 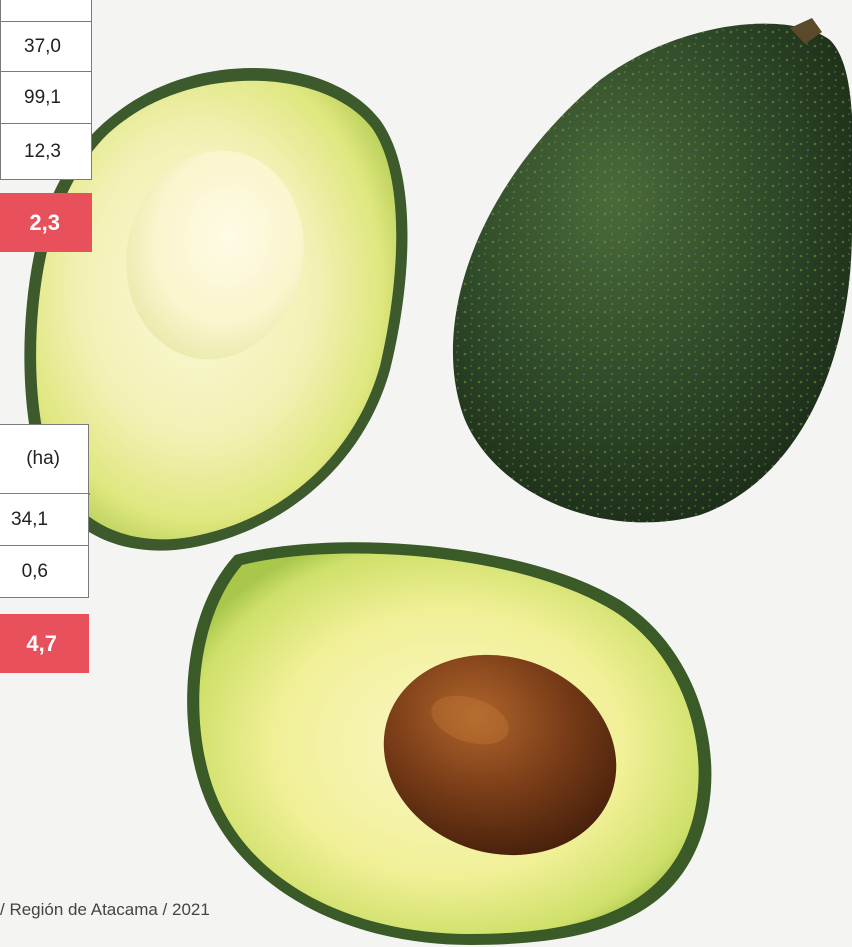 I want to click on table-top-row-1: 37,0, so click(x=46, y=47).